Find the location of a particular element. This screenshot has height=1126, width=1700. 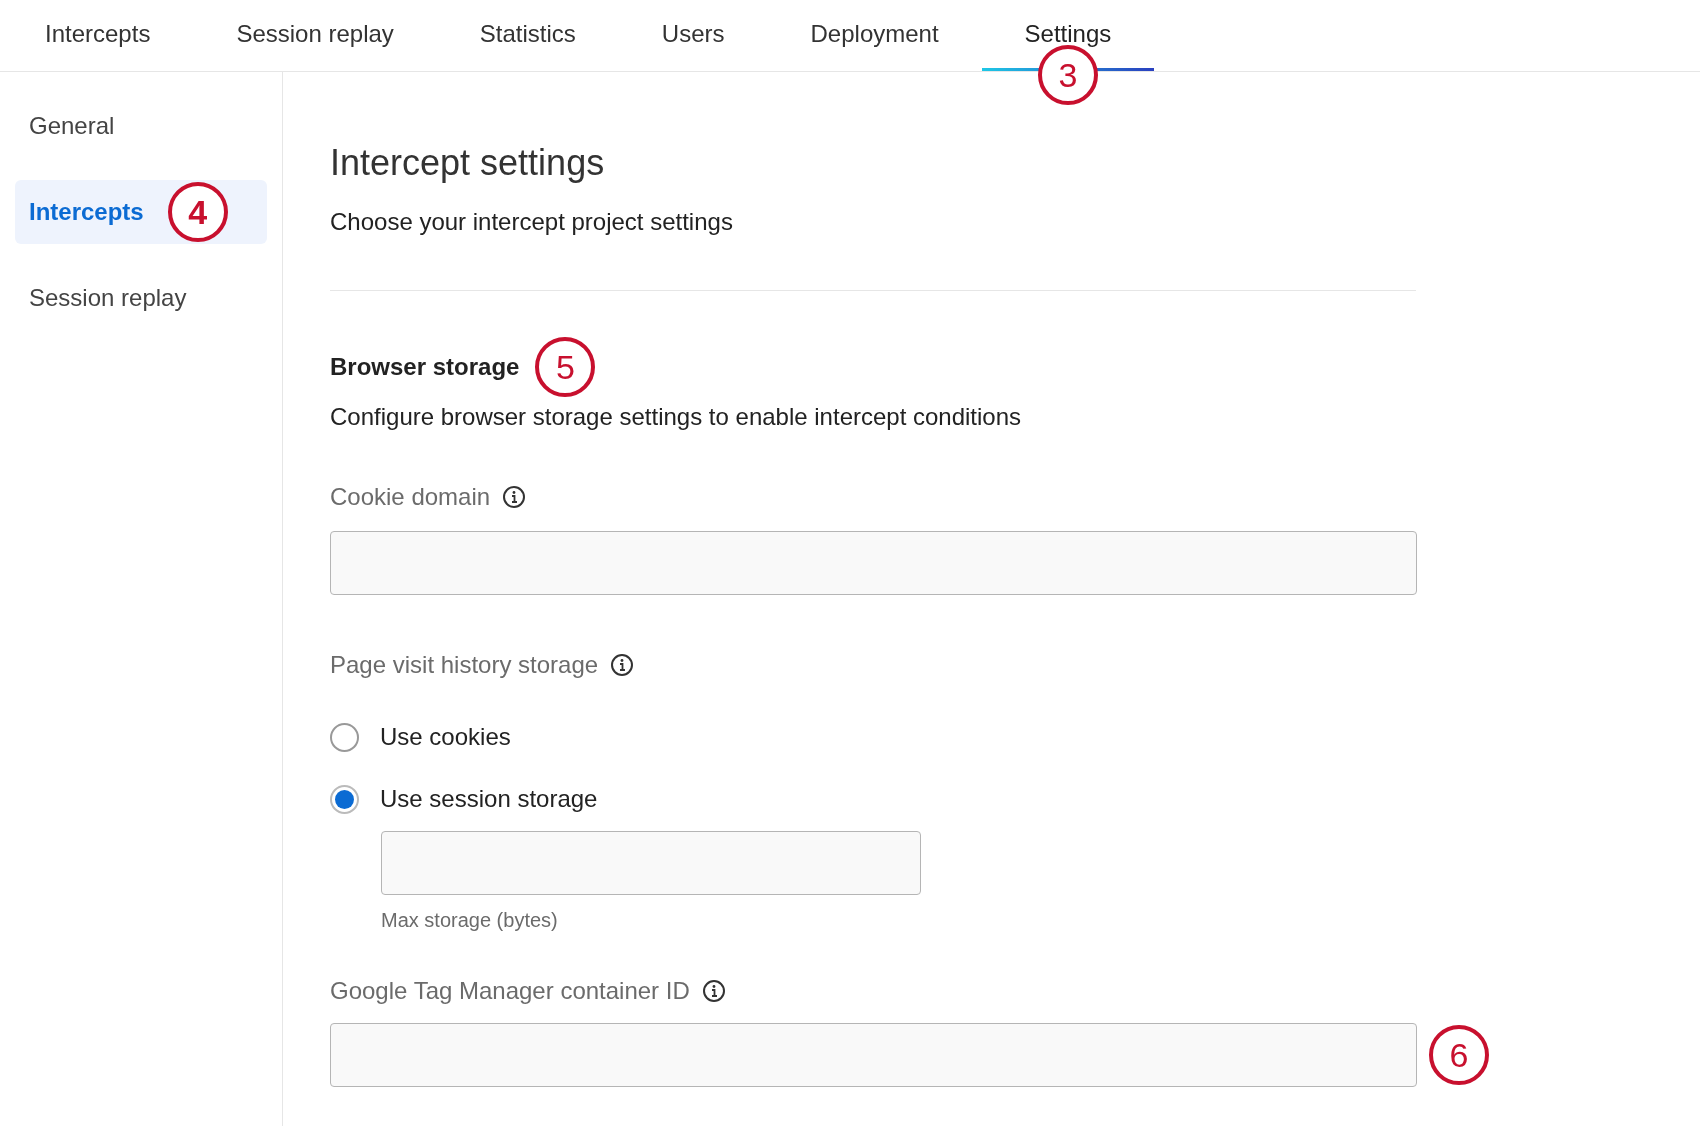

tab: Deployment is located at coordinates (874, 35).